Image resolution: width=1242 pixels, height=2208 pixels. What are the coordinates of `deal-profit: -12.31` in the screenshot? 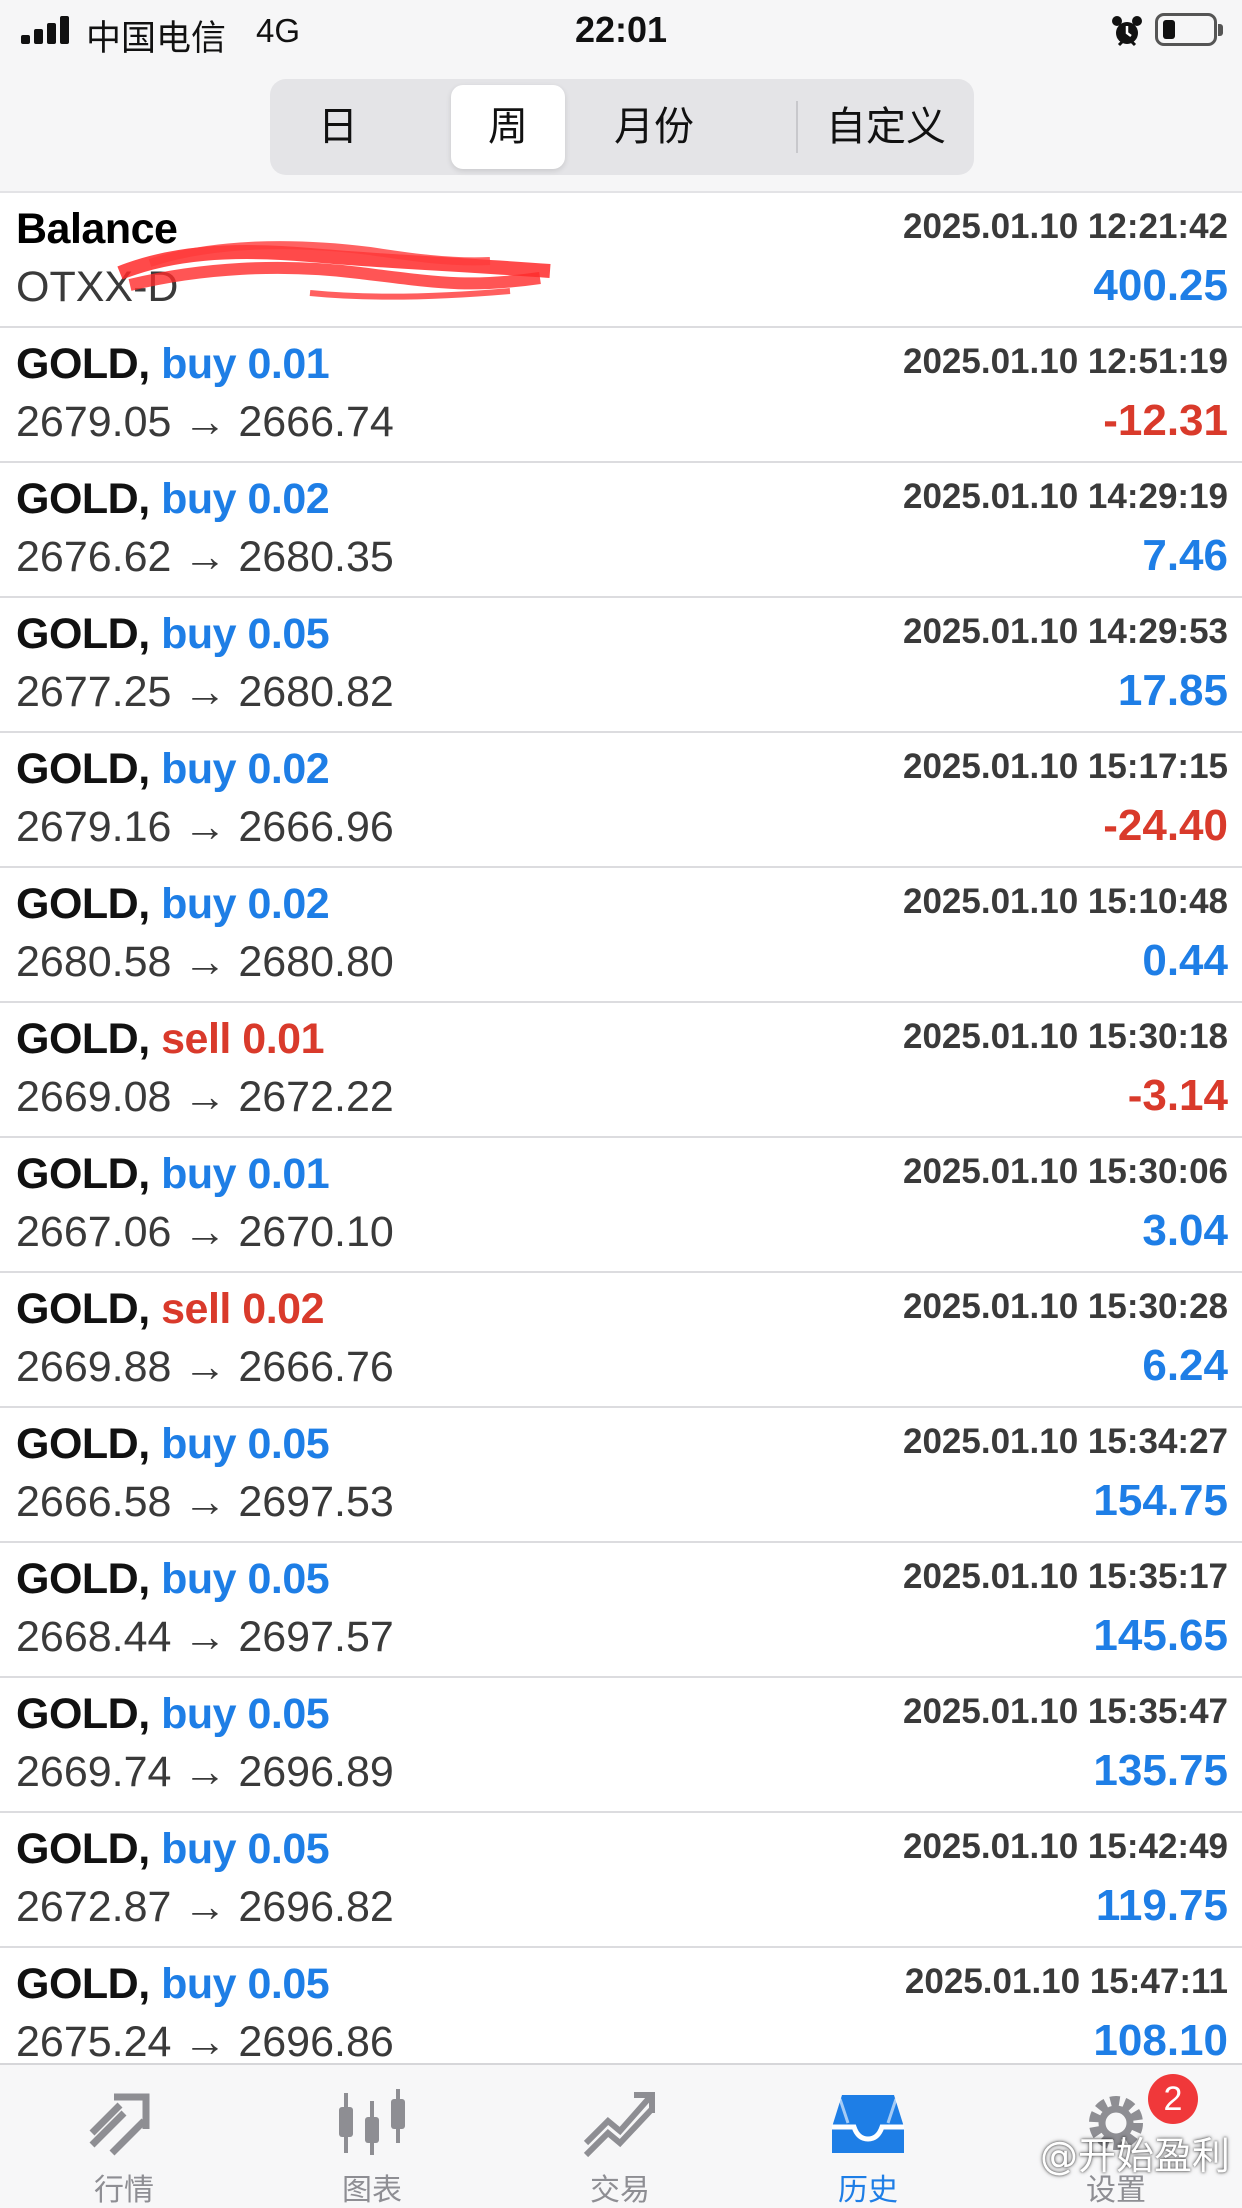 It's located at (1165, 420).